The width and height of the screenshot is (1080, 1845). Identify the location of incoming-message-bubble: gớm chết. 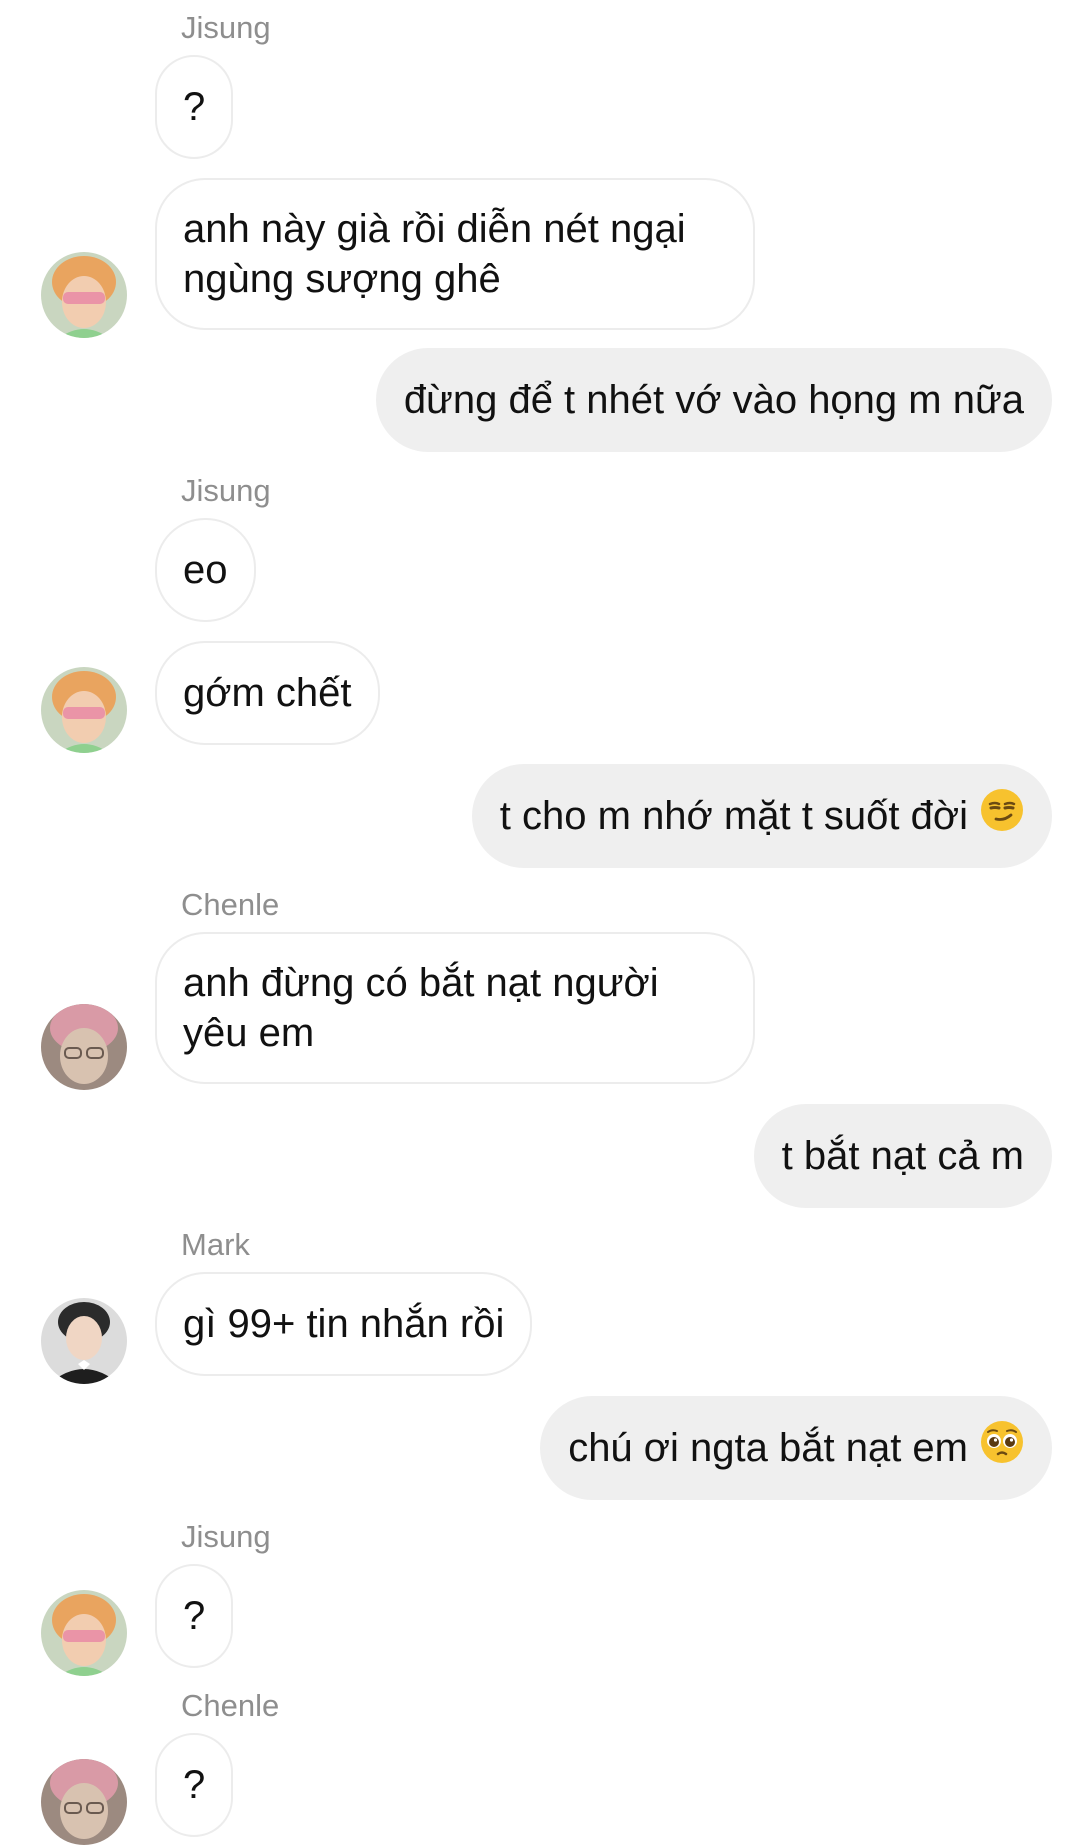
(267, 693).